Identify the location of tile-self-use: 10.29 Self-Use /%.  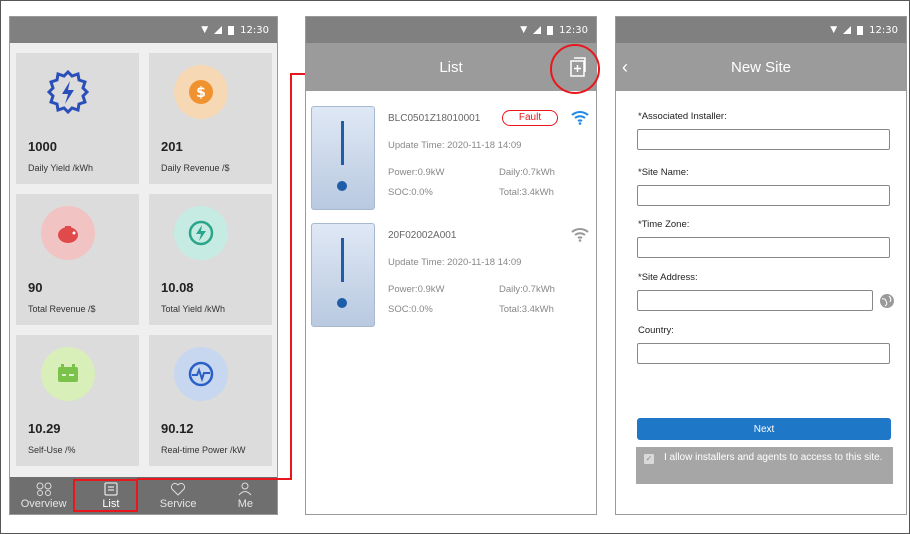
(77, 400).